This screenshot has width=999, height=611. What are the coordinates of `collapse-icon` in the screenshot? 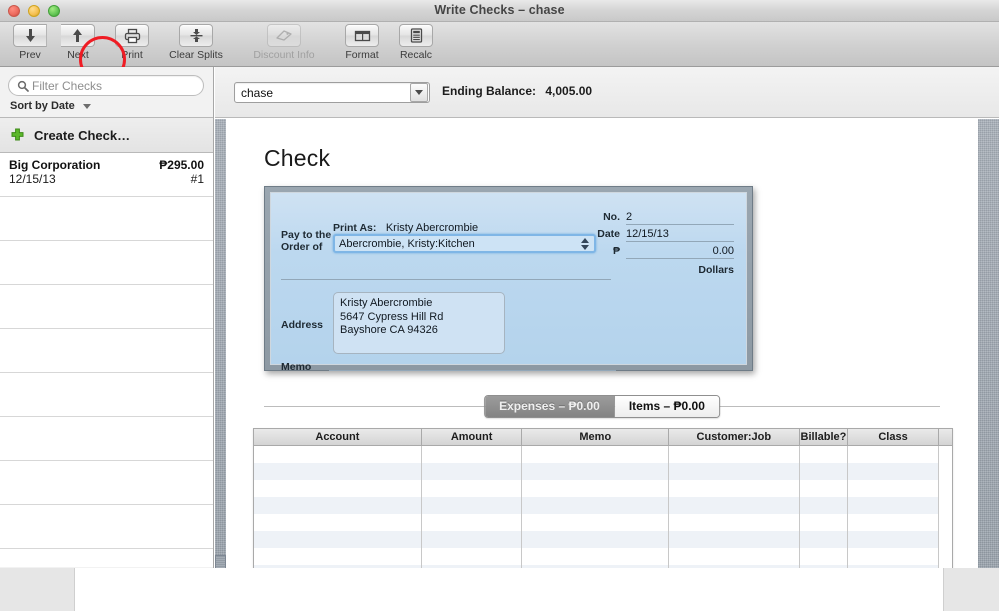 It's located at (196, 35).